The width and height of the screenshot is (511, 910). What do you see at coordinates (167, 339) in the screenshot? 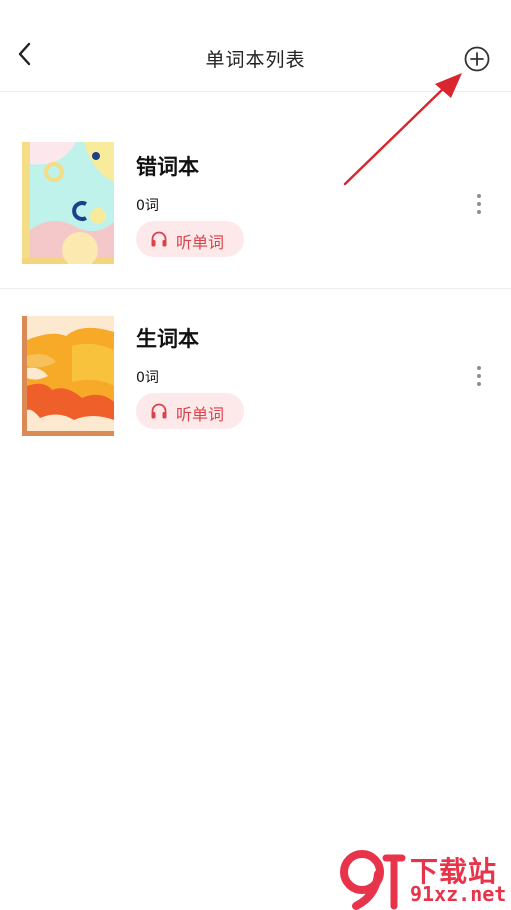
I see `wordbook-name: 生词本` at bounding box center [167, 339].